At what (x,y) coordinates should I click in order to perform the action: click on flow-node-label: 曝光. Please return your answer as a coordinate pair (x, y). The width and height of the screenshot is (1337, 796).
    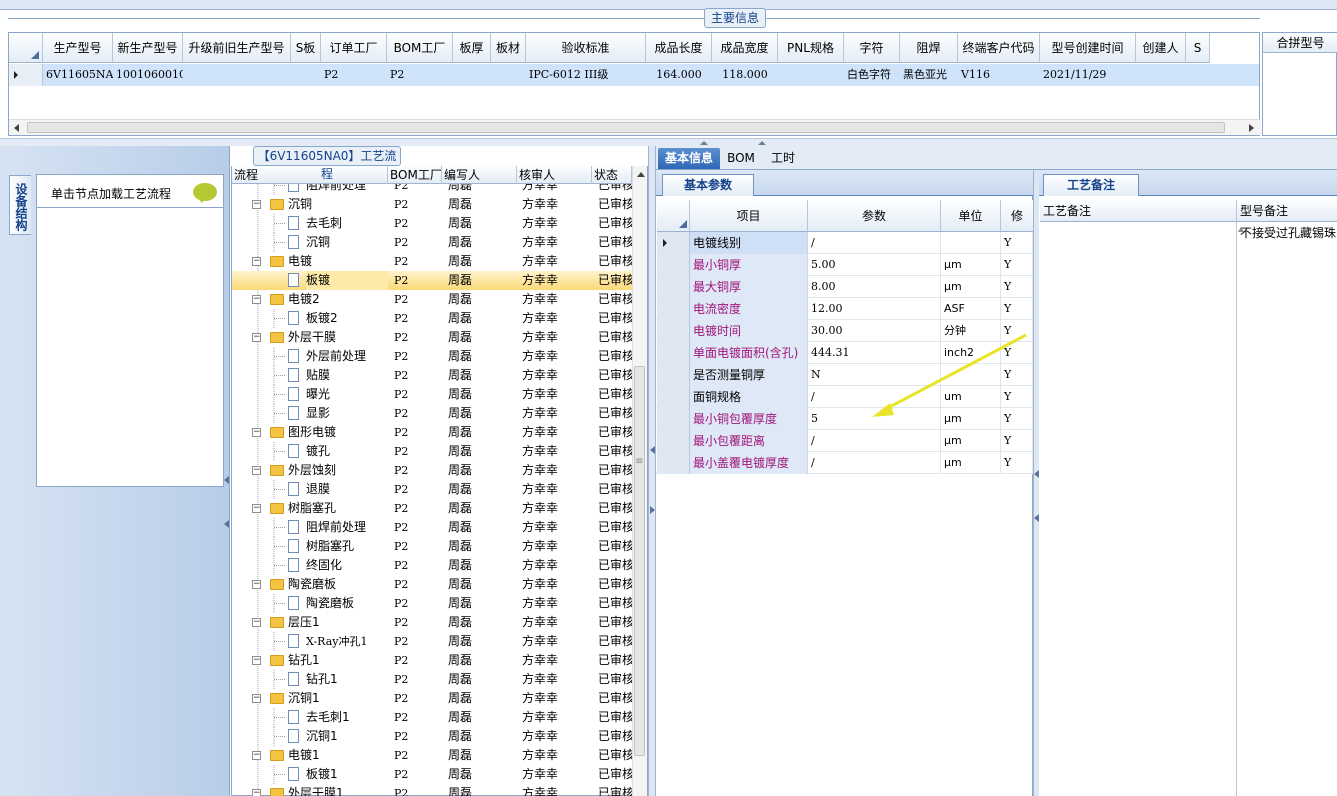
    Looking at the image, I should click on (347, 394).